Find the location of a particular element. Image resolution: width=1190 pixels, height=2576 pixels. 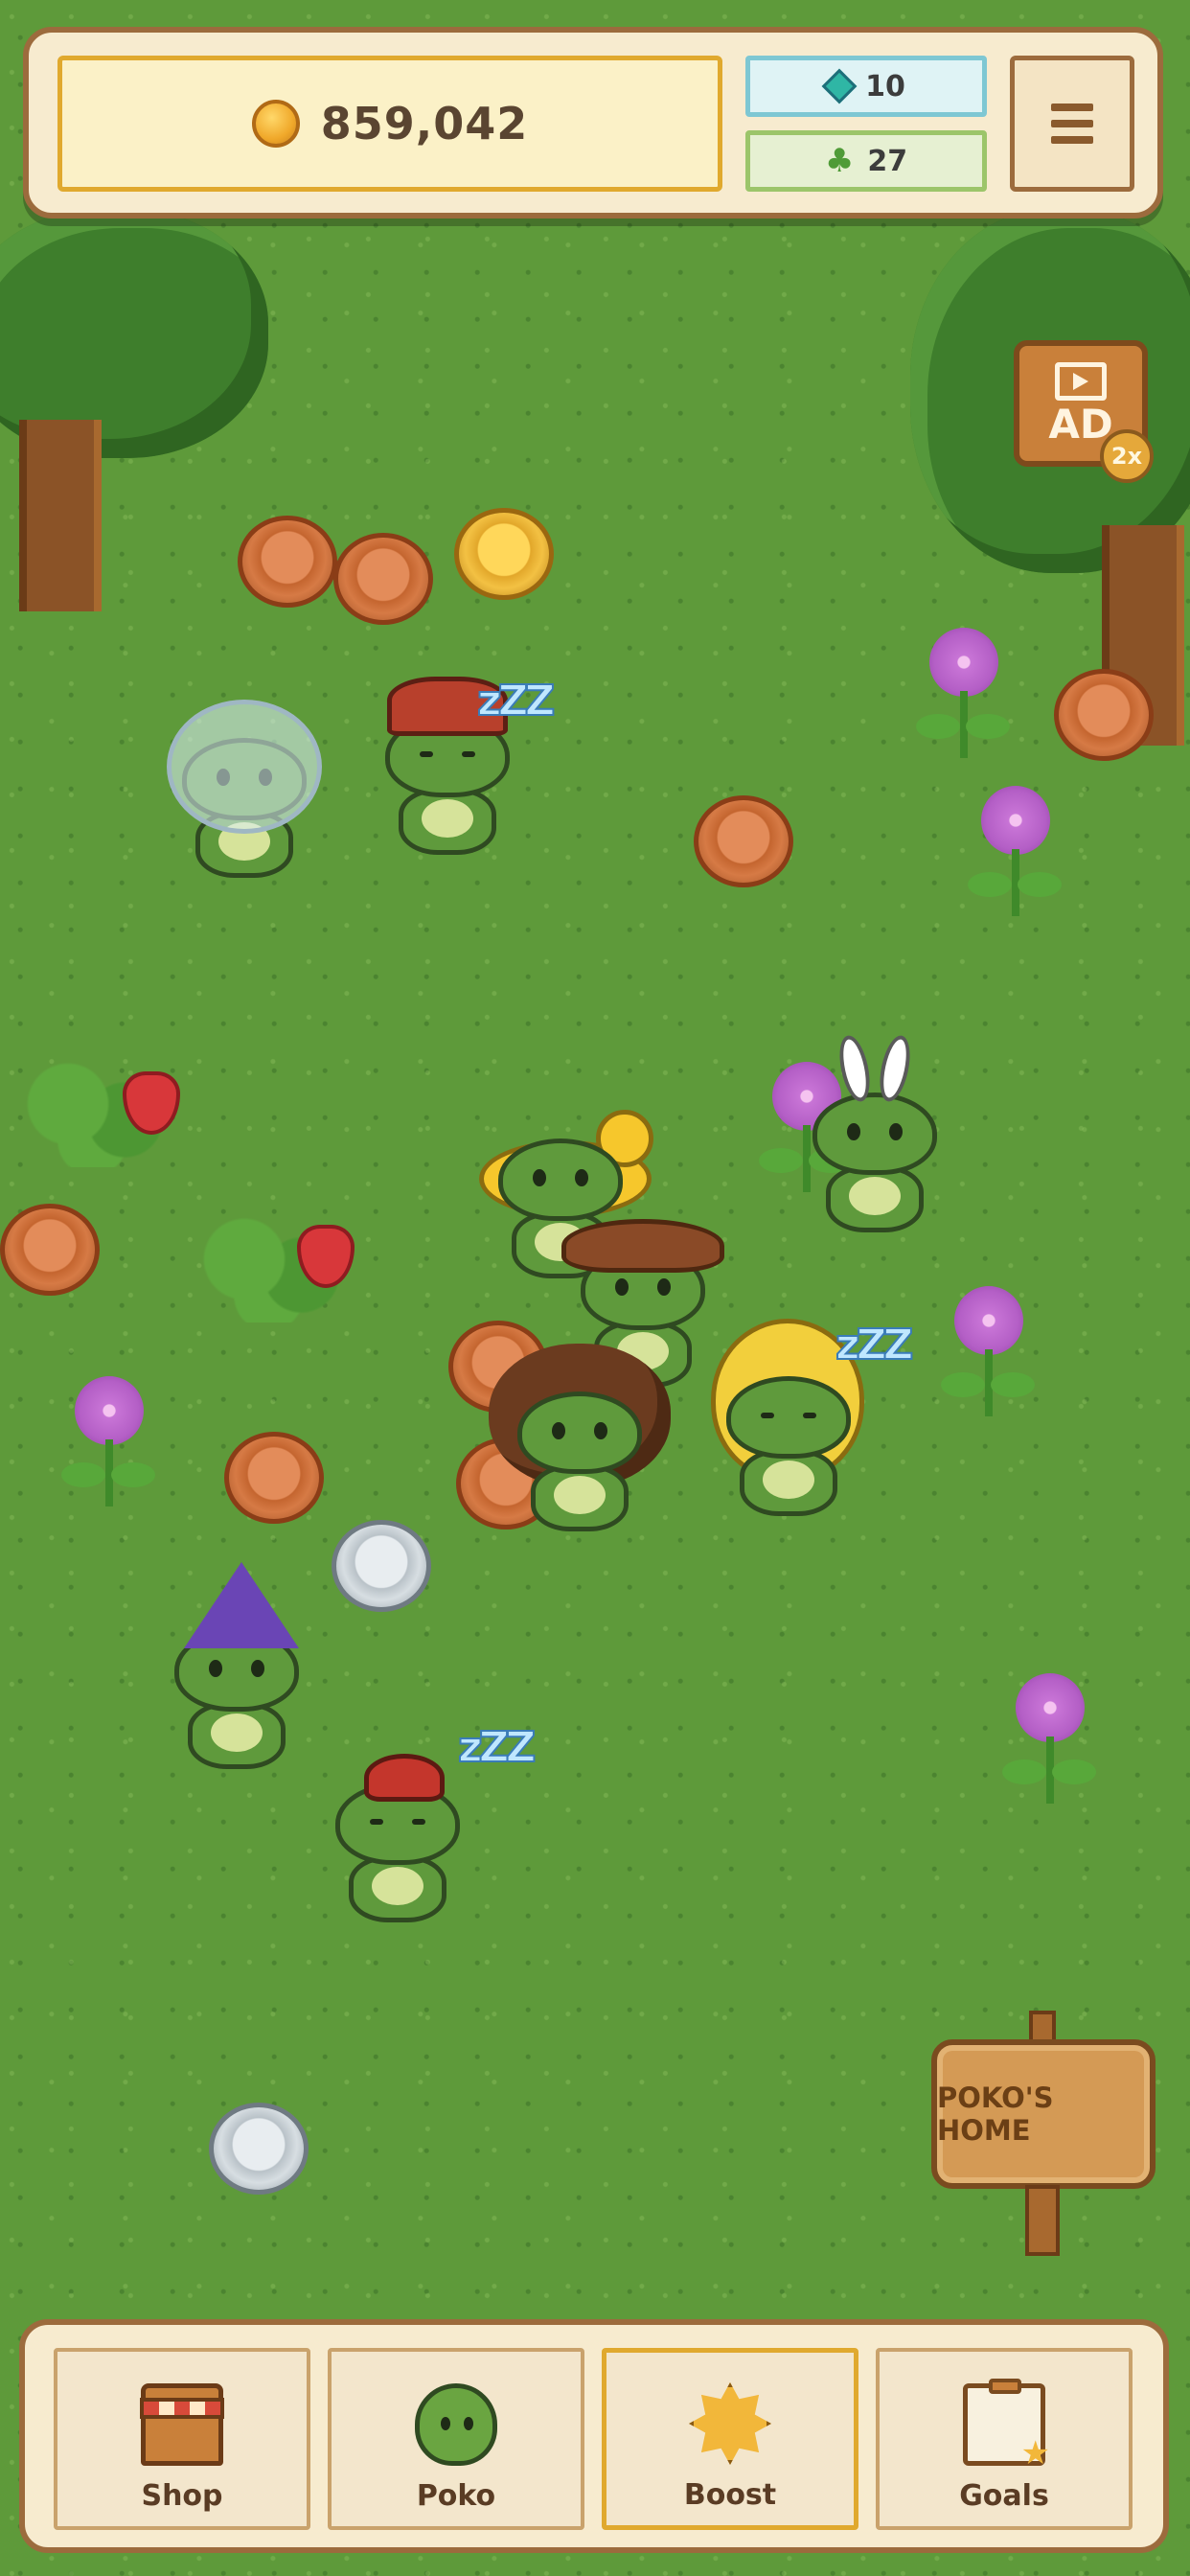

nav-label: Poko is located at coordinates (456, 2496).